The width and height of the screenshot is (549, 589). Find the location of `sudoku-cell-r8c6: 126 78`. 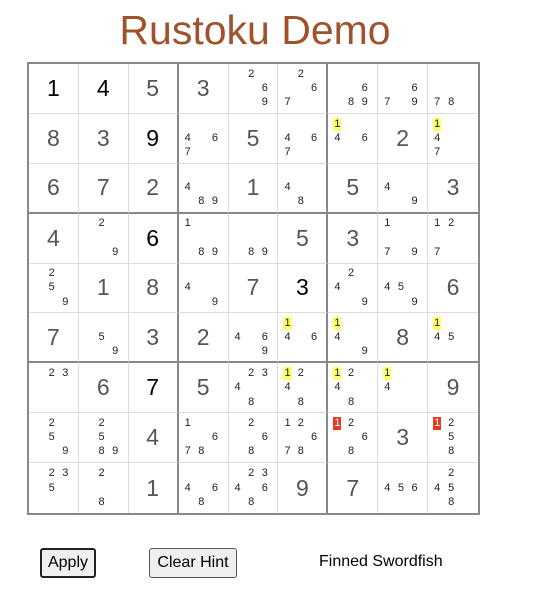

sudoku-cell-r8c6: 126 78 is located at coordinates (303, 438).